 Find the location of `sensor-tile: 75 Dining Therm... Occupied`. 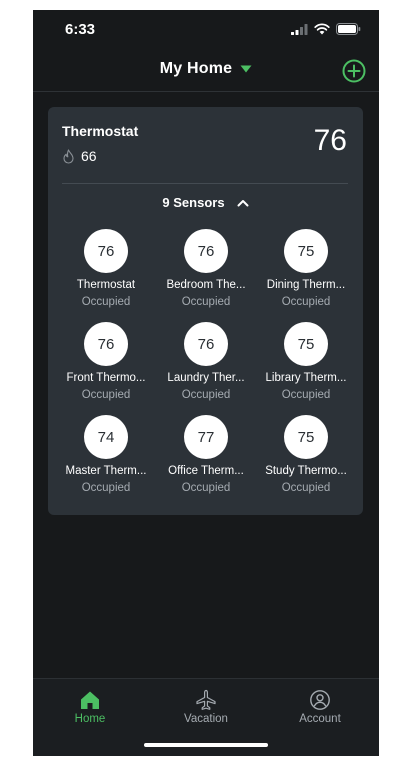

sensor-tile: 75 Dining Therm... Occupied is located at coordinates (306, 274).